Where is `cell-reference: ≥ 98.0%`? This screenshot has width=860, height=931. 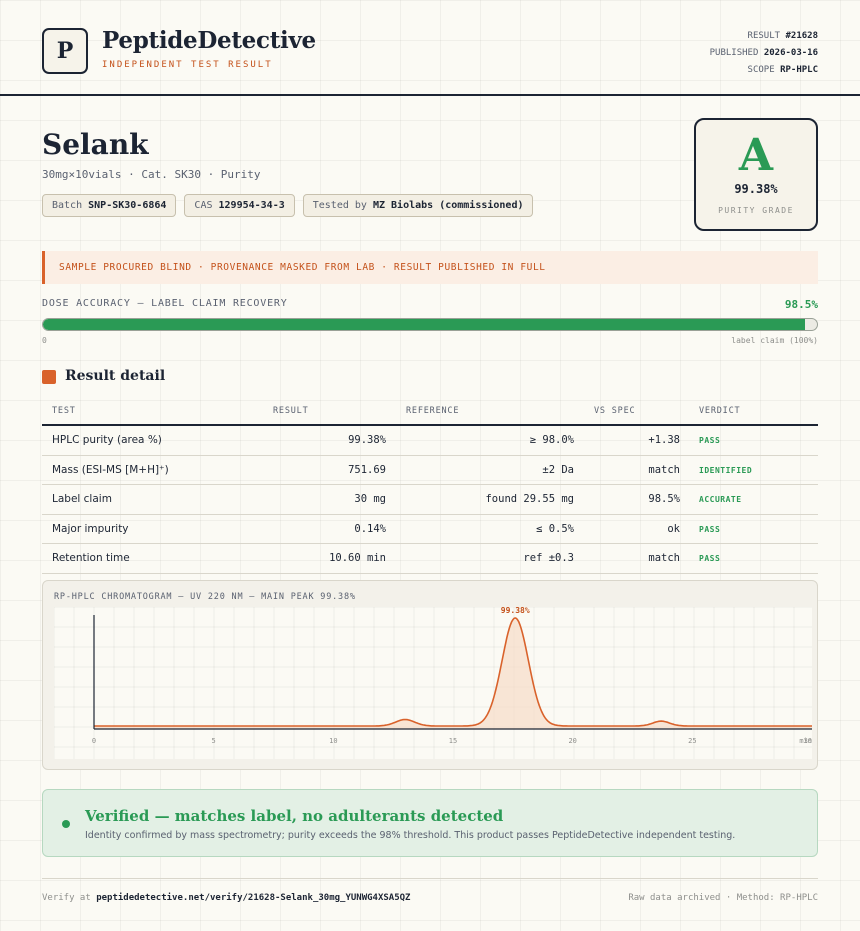
cell-reference: ≥ 98.0% is located at coordinates (551, 440).